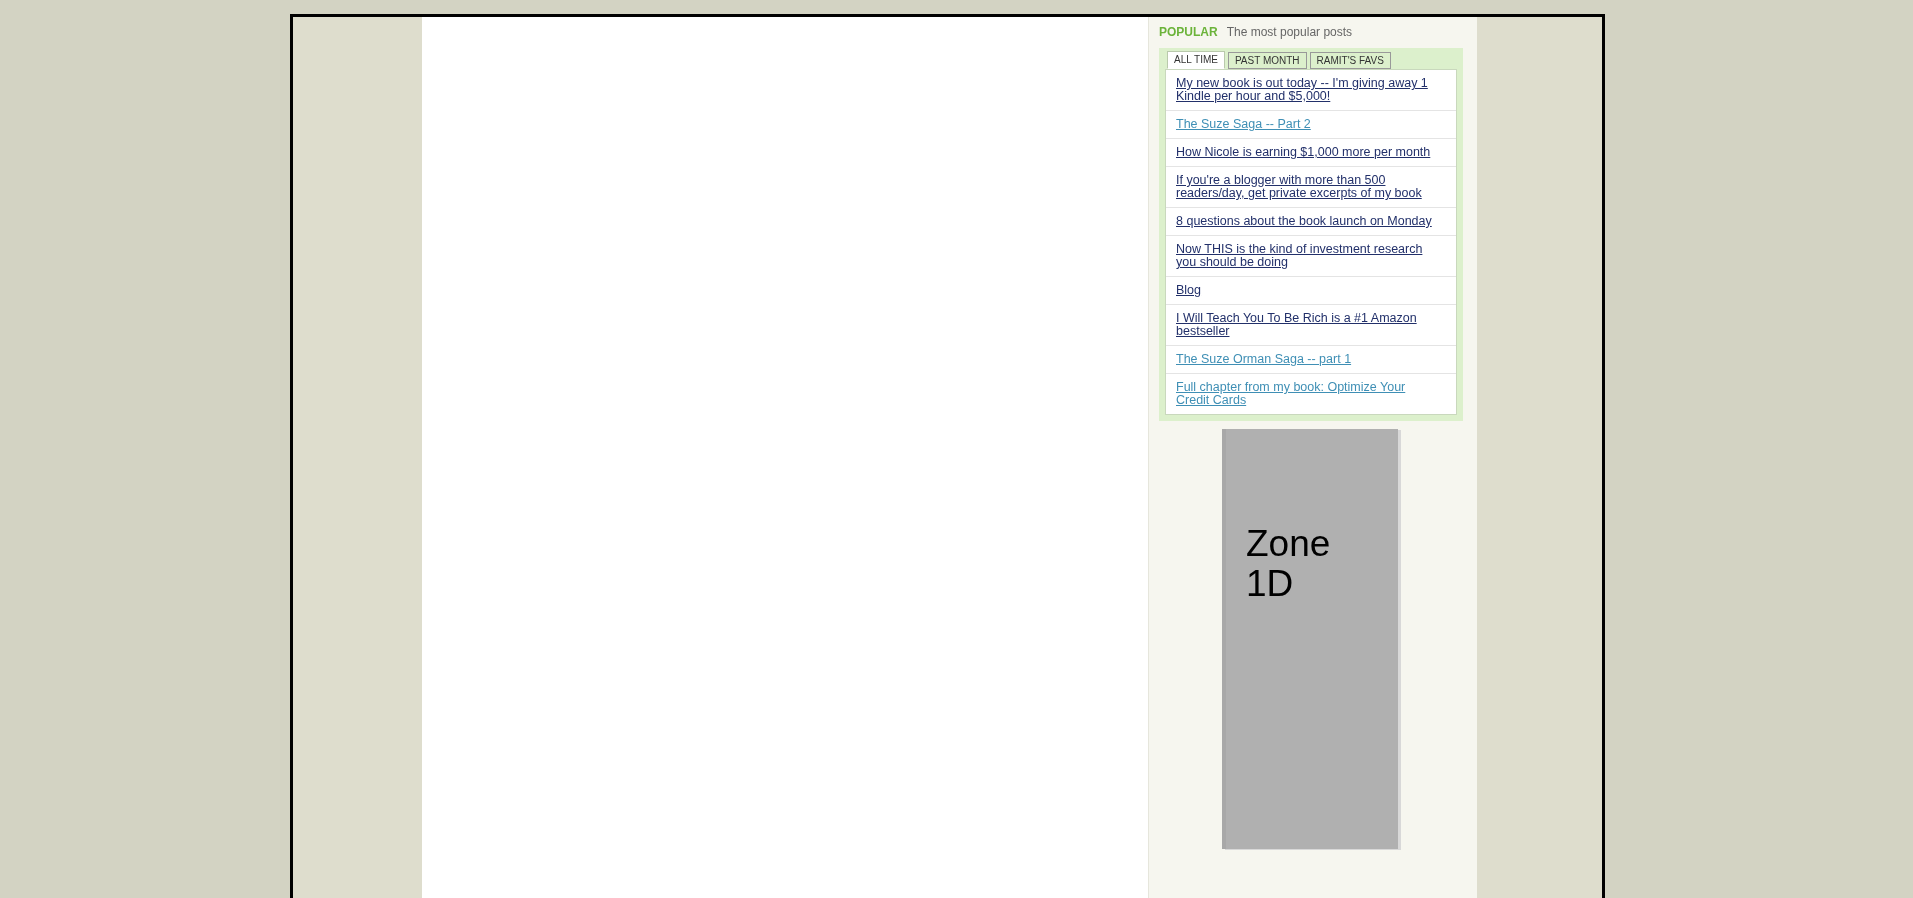 Image resolution: width=1913 pixels, height=898 pixels. Describe the element at coordinates (1196, 60) in the screenshot. I see `tab: ALL TIME` at that location.